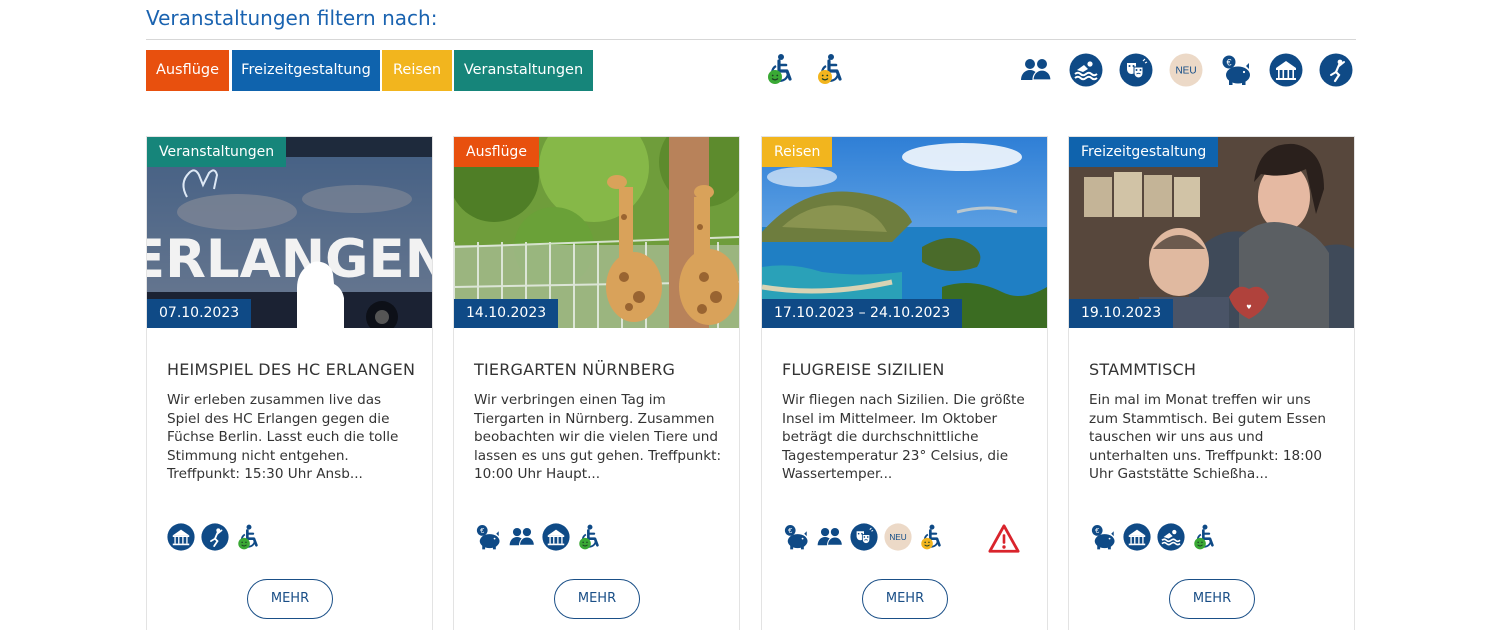  I want to click on event-title: HEIMSPIEL DES HC ERLANGEN, so click(291, 369).